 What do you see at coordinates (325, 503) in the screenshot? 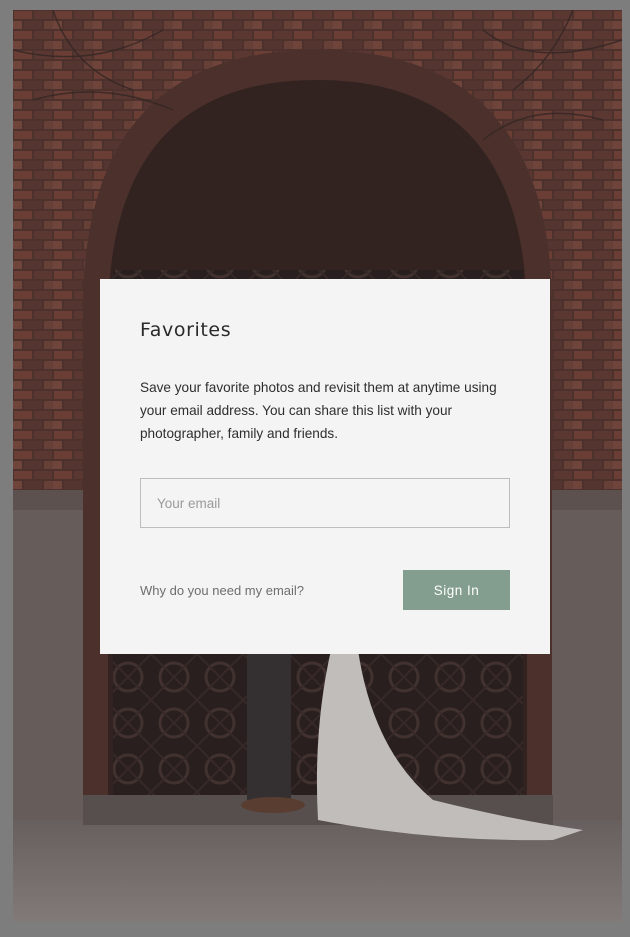
I see `email-field` at bounding box center [325, 503].